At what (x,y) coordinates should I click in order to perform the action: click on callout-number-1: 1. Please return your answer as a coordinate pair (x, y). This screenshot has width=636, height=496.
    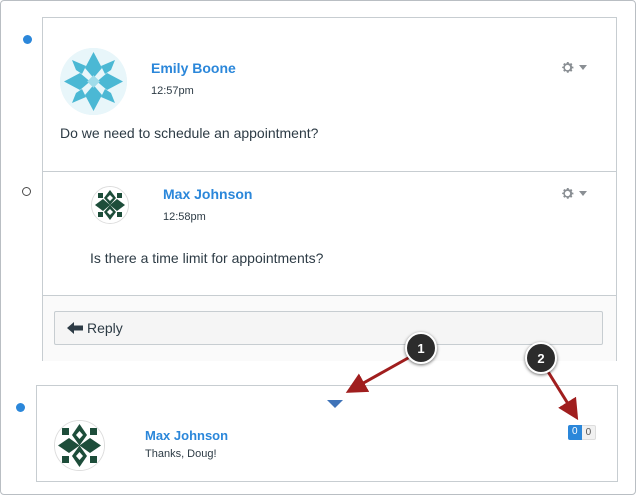
    Looking at the image, I should click on (421, 348).